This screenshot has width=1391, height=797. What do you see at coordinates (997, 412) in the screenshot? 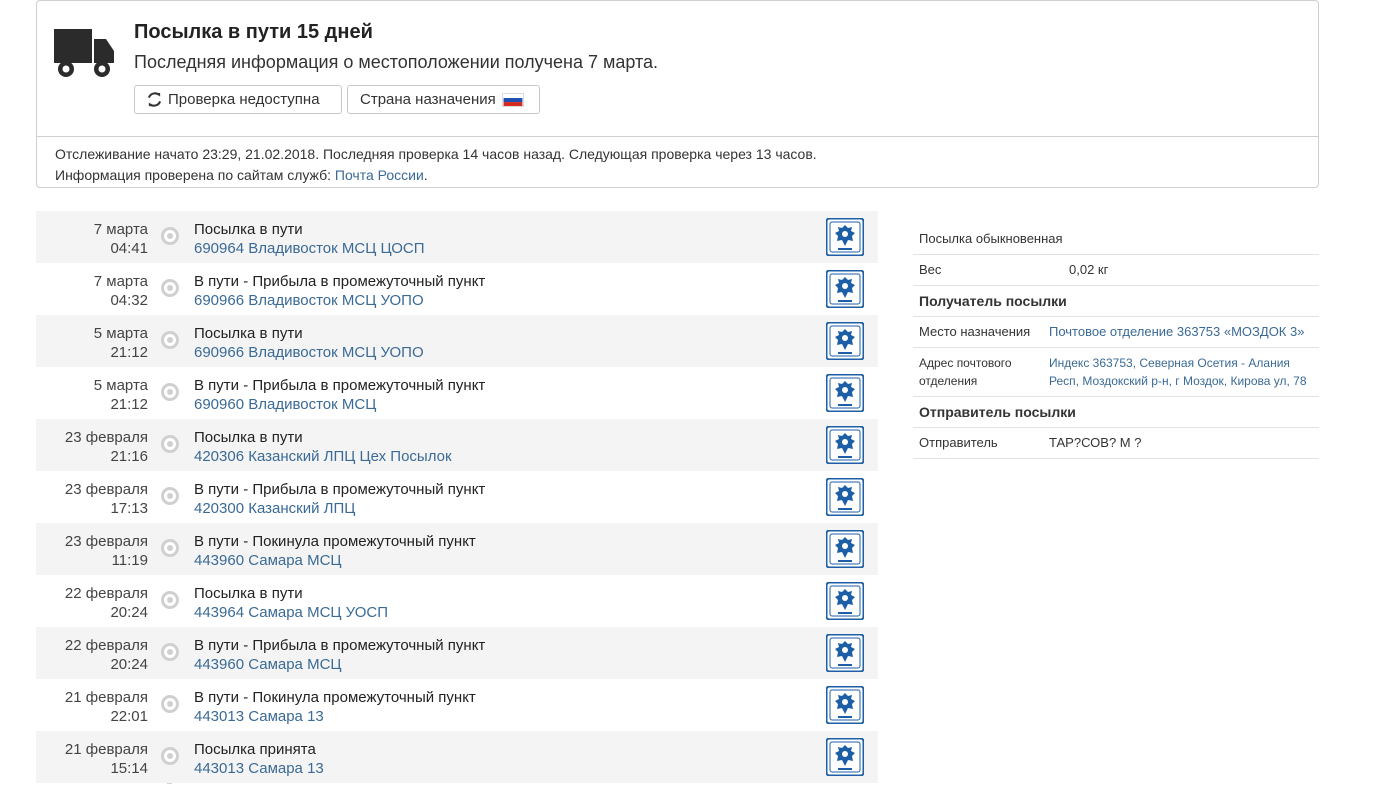
I see `sender-heading-text: Отправитель посылки` at bounding box center [997, 412].